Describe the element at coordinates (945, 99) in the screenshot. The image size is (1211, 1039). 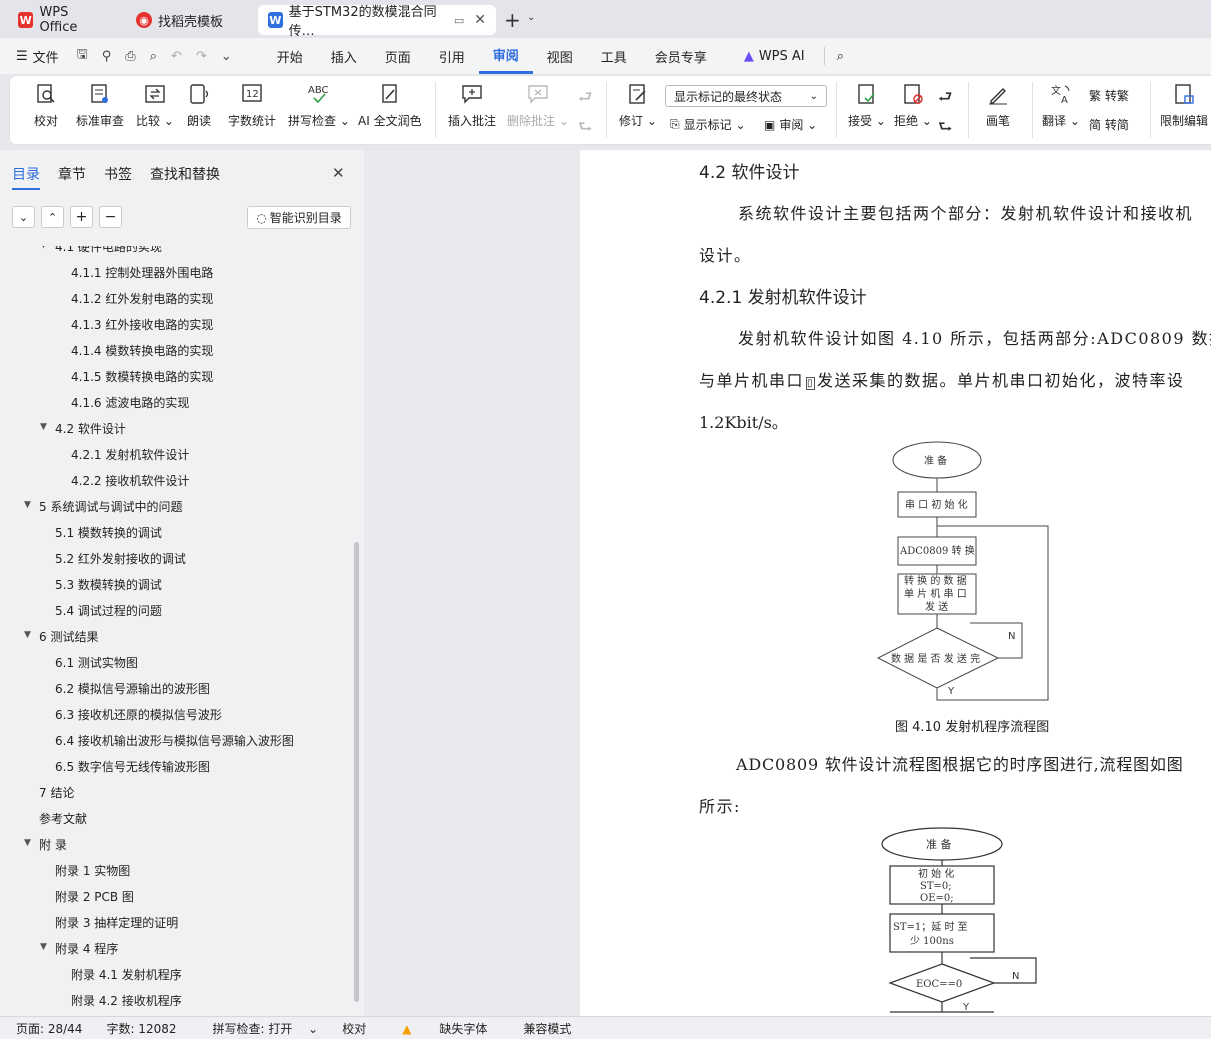
I see `prev-revision-icon: ⮐` at that location.